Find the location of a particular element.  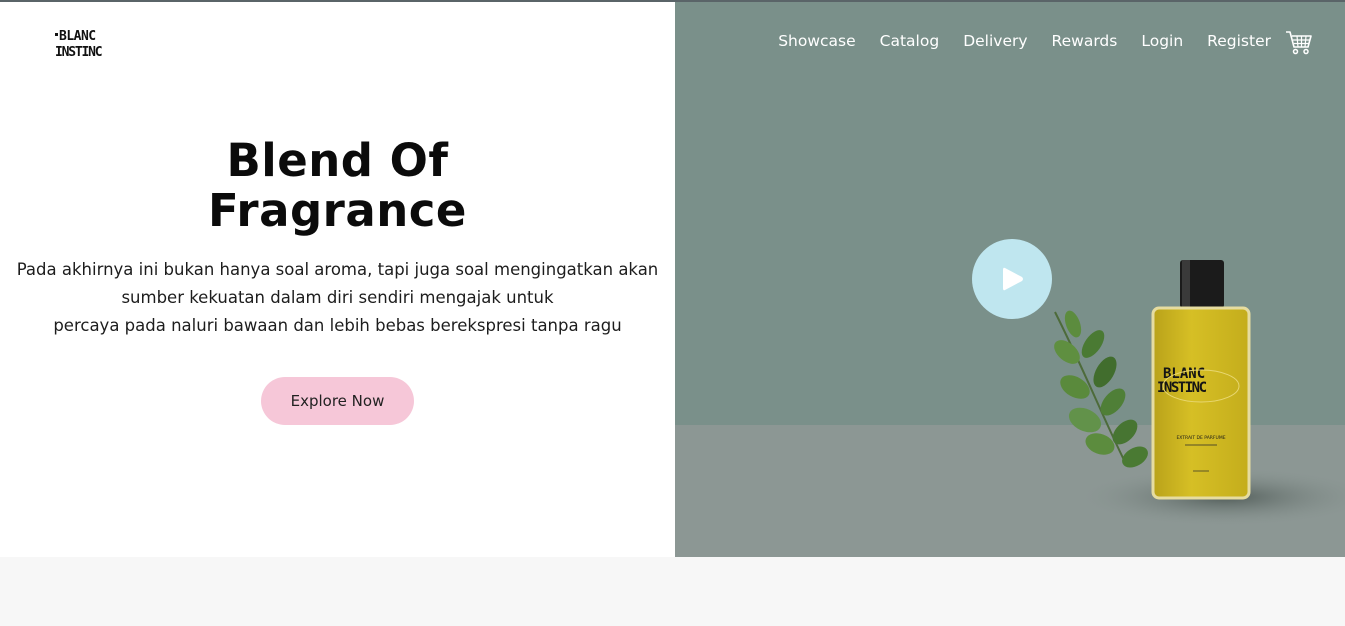

svg-text: BLANC is located at coordinates (77, 36).